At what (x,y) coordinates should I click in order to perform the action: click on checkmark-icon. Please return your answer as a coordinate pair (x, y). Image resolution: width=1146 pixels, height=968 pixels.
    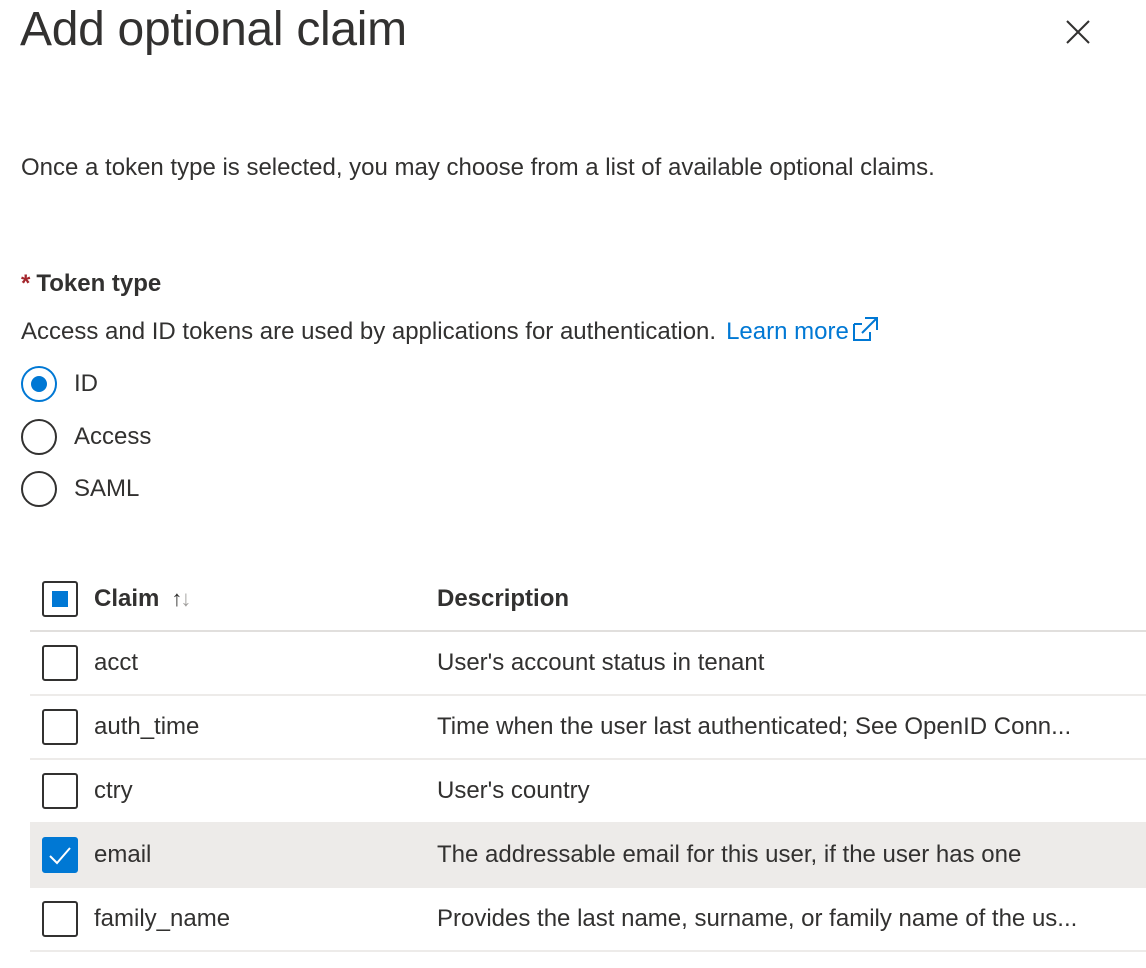
    Looking at the image, I should click on (60, 856).